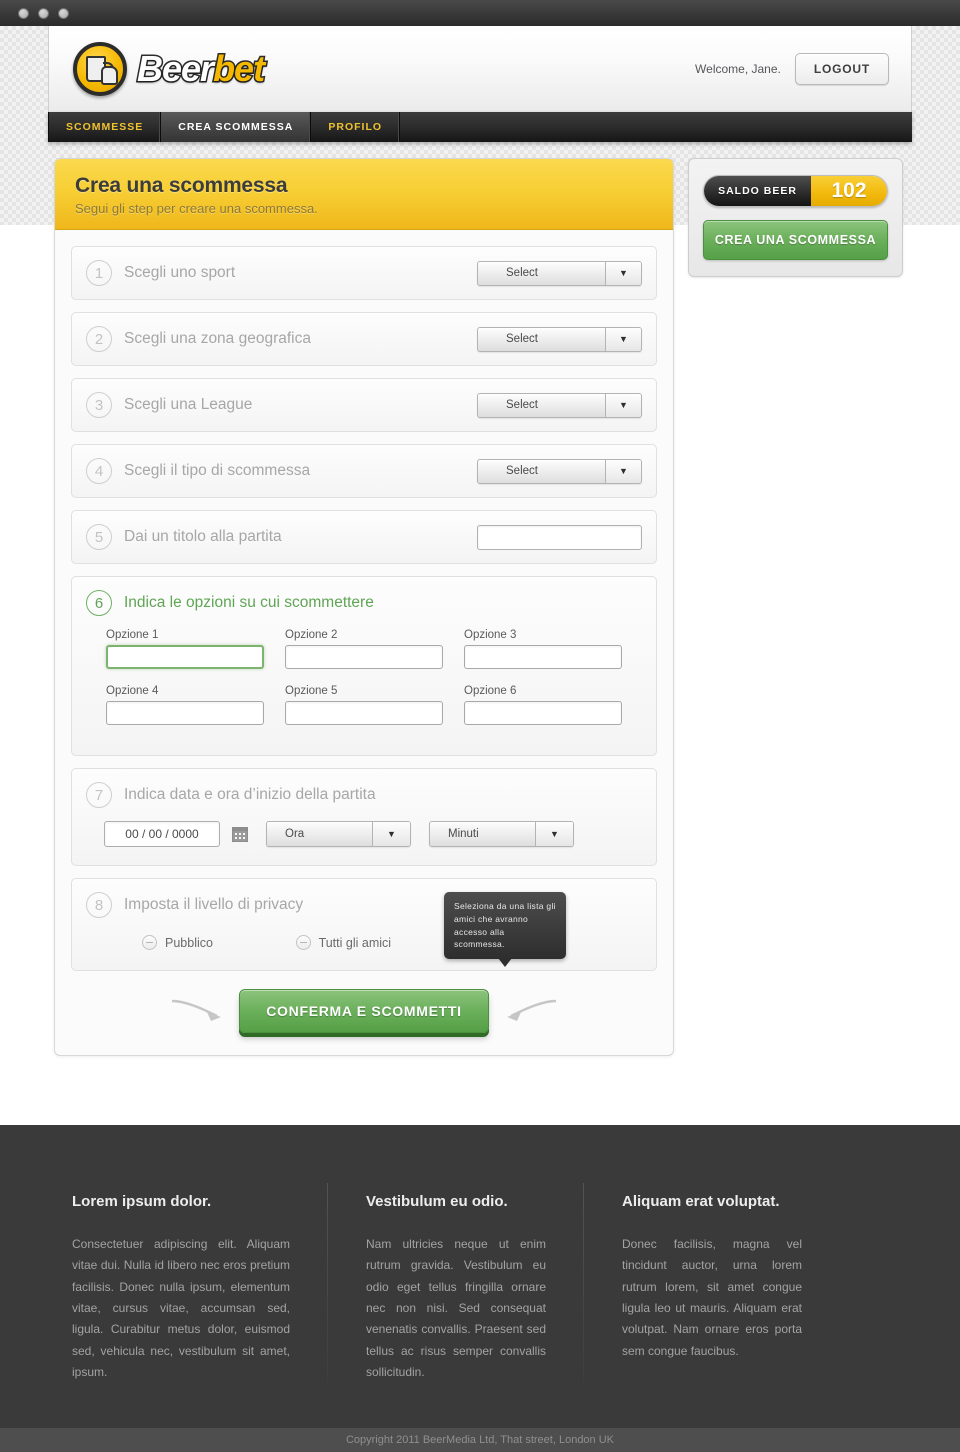 The width and height of the screenshot is (960, 1452). I want to click on minimize-window-button, so click(43, 13).